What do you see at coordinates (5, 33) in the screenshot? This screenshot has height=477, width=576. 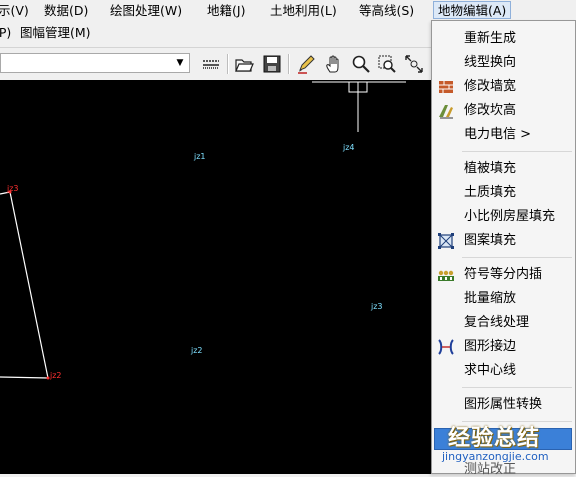 I see `menu-p: (P)` at bounding box center [5, 33].